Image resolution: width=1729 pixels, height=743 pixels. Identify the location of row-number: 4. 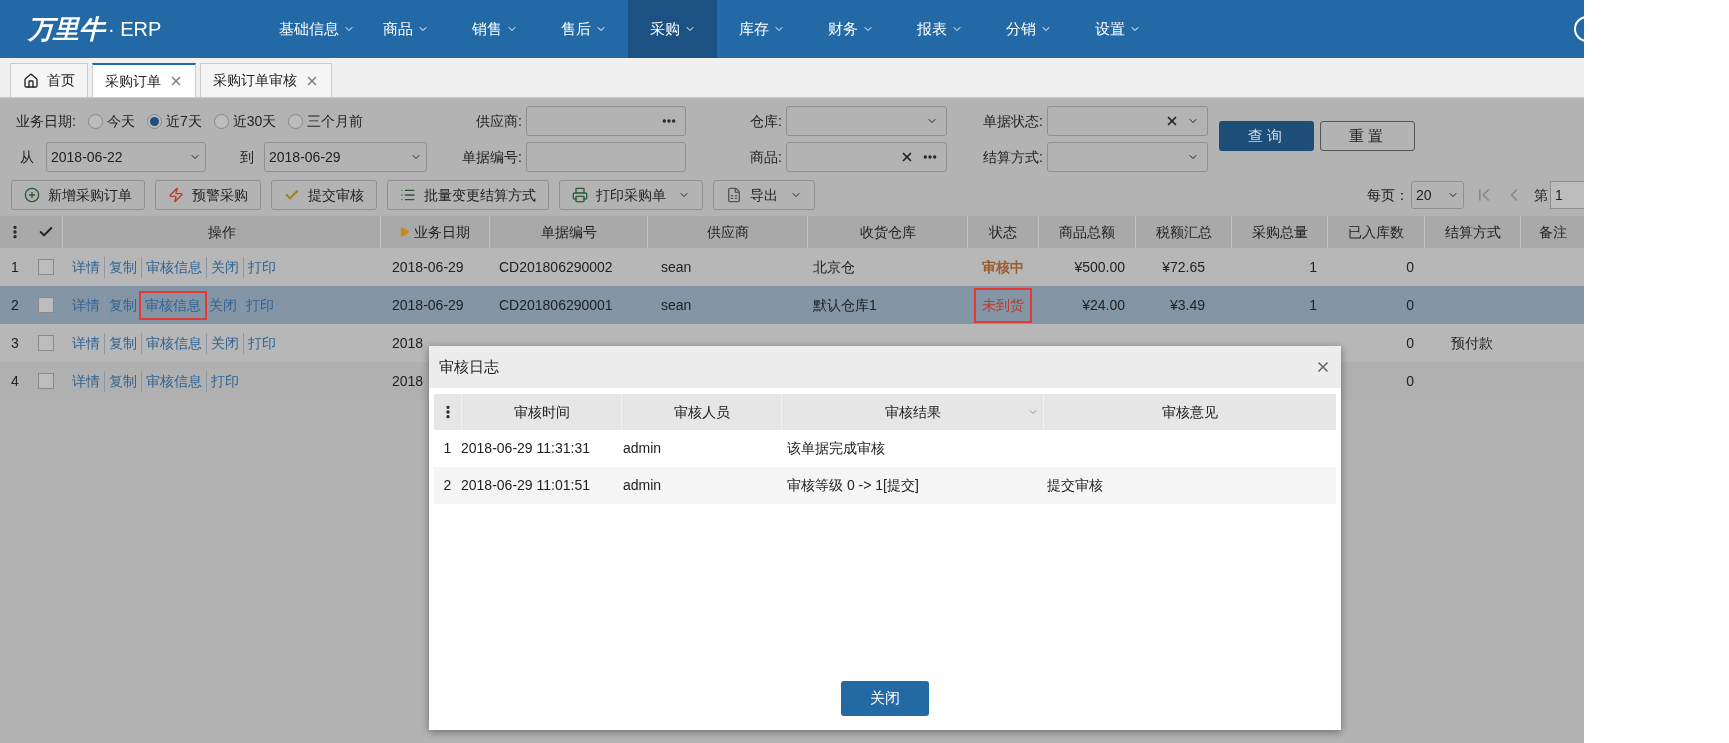
(15, 381).